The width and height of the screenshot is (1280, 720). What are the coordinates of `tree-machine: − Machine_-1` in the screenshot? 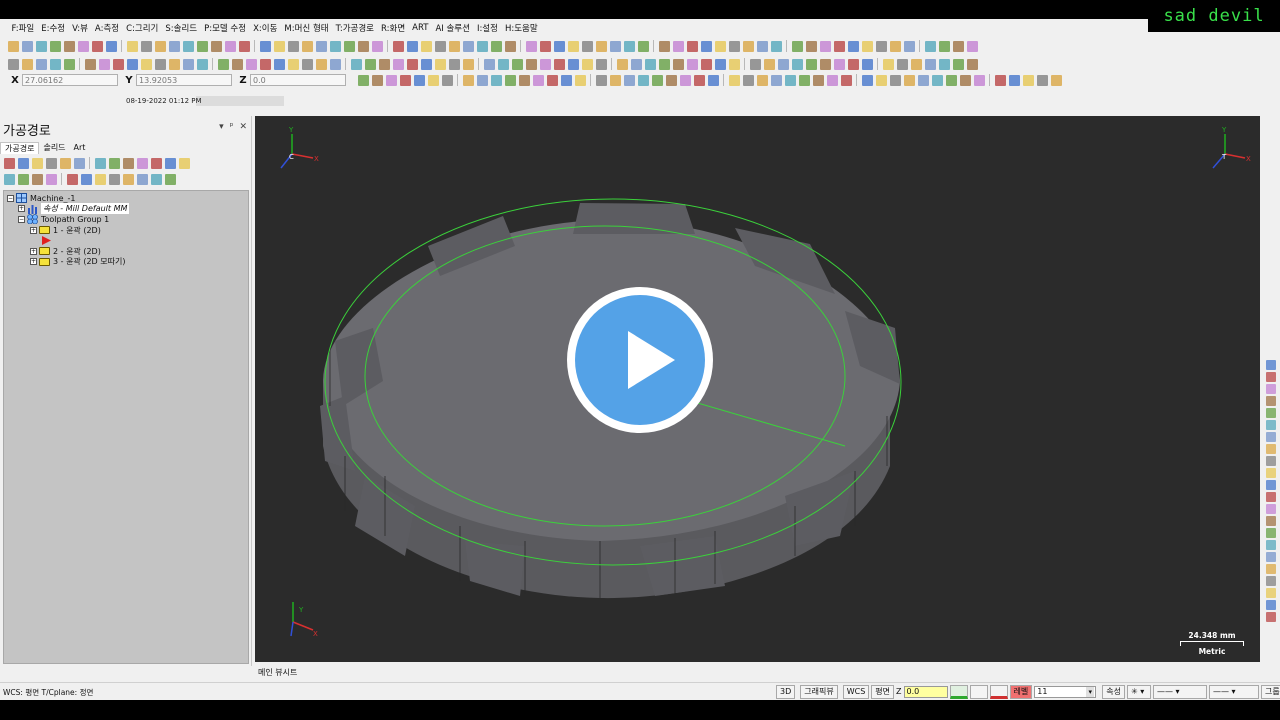 It's located at (126, 198).